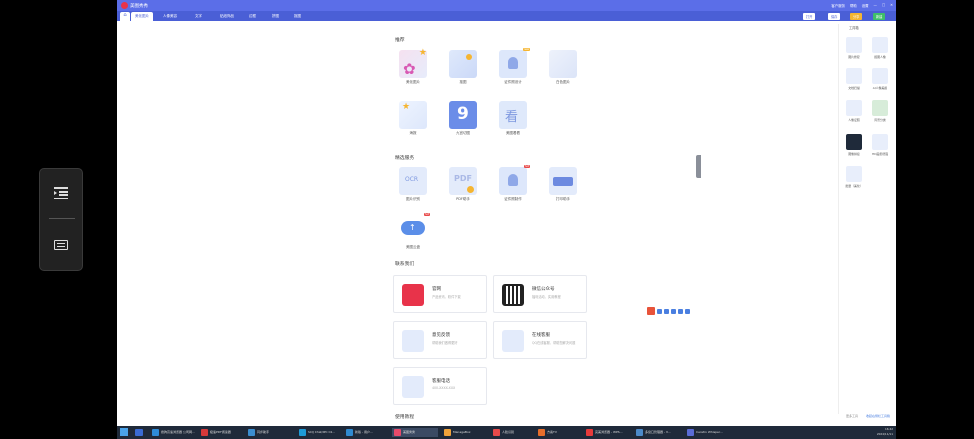 This screenshot has height=439, width=974. I want to click on tool-batch: 批量（美化）, so click(854, 179).